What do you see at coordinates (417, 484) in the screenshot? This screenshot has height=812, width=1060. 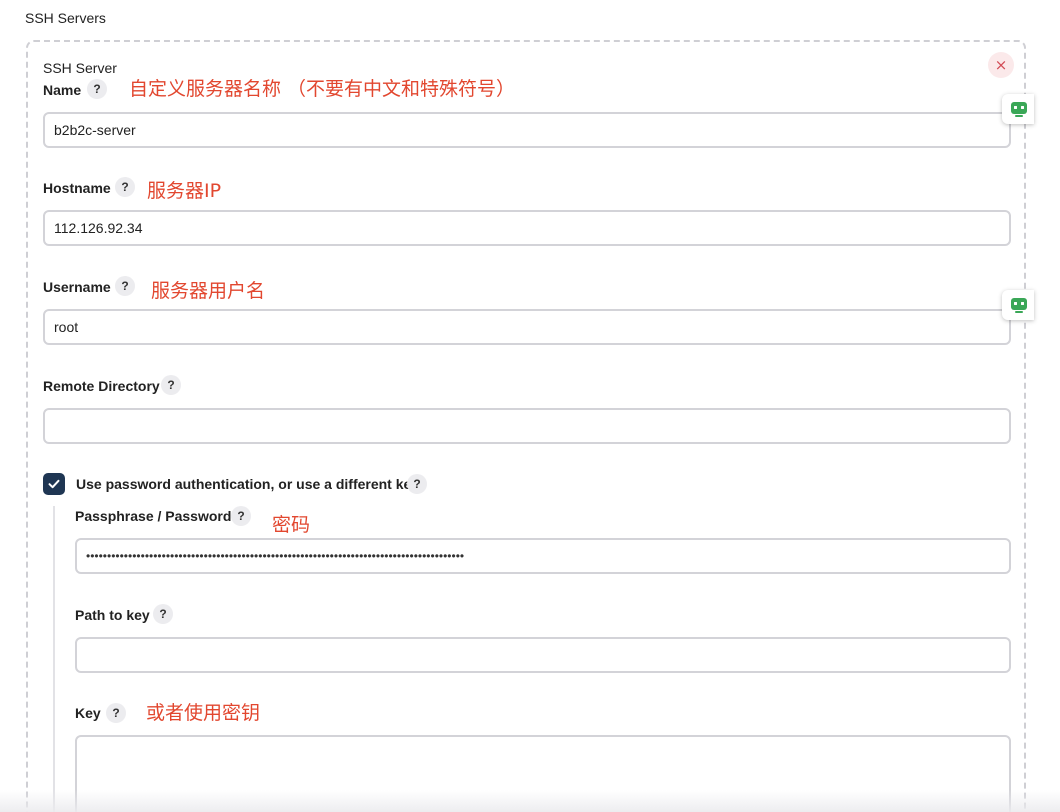 I see `use-password-help-icon: ?` at bounding box center [417, 484].